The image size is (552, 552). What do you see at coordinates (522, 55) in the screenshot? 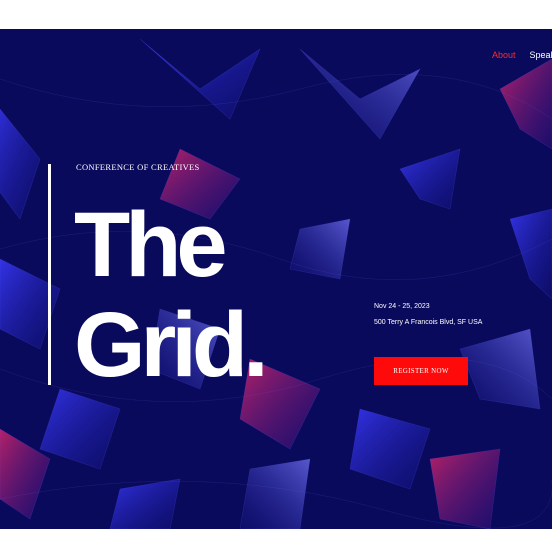
I see `top-nav: About Speakers` at bounding box center [522, 55].